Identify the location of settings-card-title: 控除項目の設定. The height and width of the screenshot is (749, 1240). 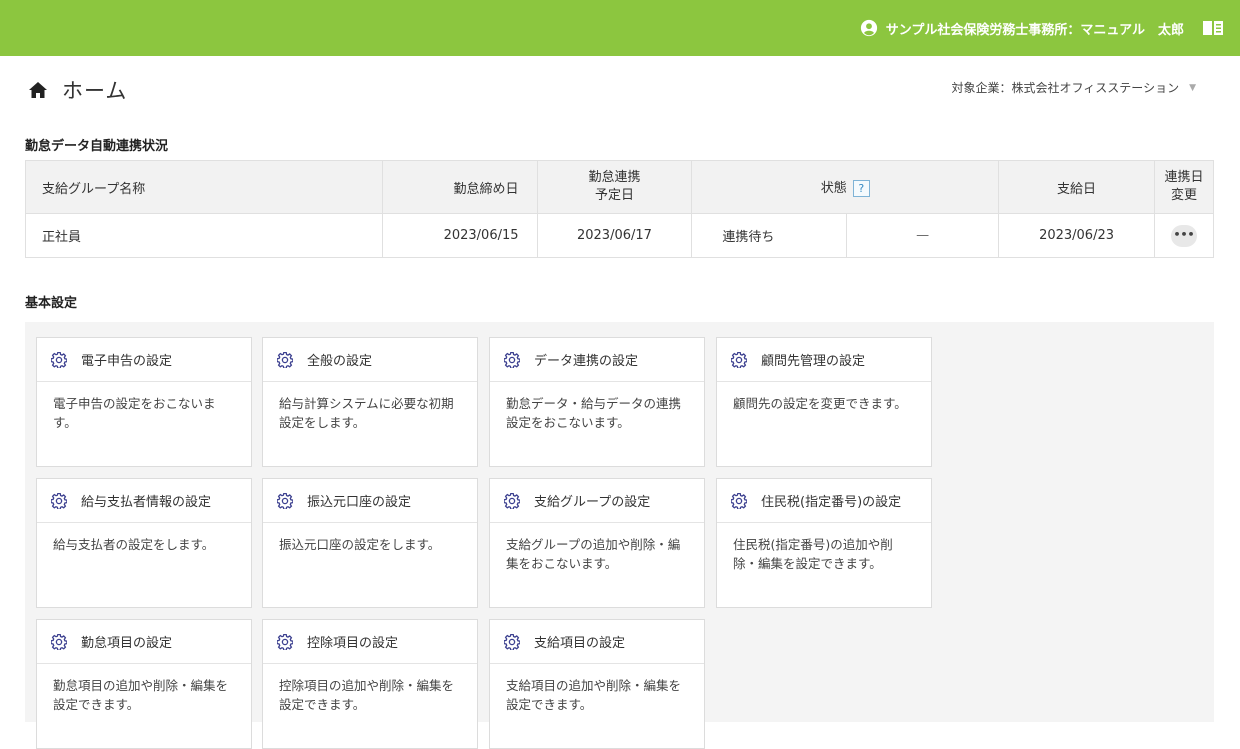
(353, 643).